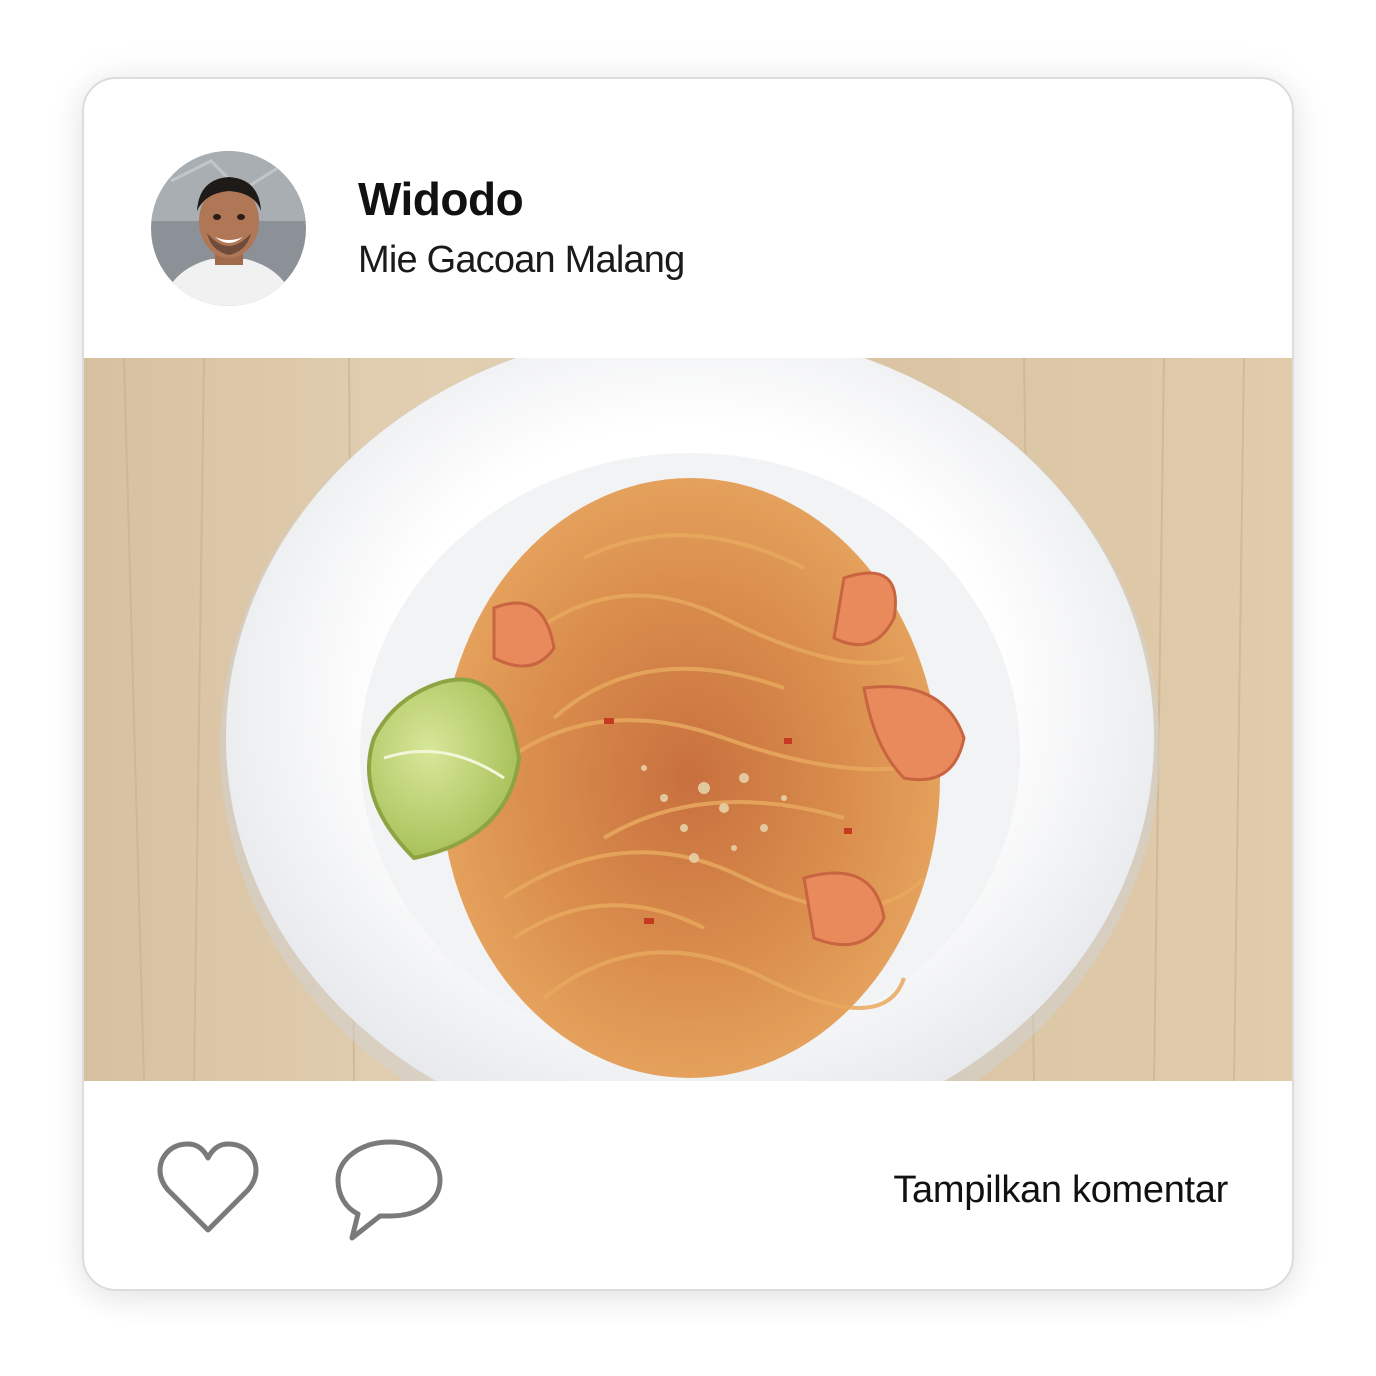 The image size is (1376, 1376). Describe the element at coordinates (1060, 1190) in the screenshot. I see `show-comments-link: Tampilkan komentar` at that location.